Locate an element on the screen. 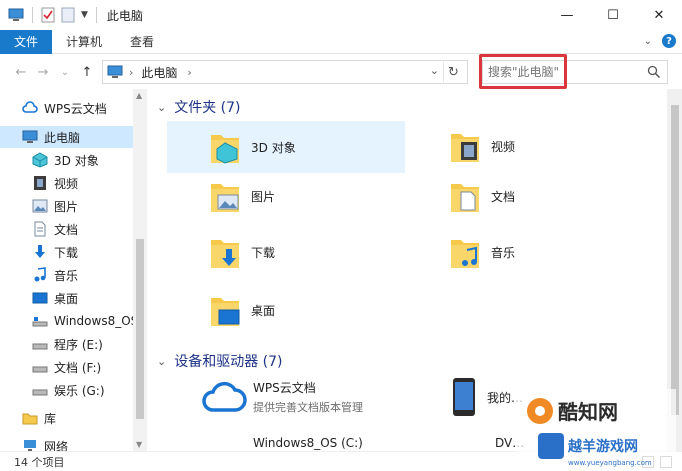 This screenshot has height=471, width=682. sidebar-item-label: 库 is located at coordinates (50, 418).